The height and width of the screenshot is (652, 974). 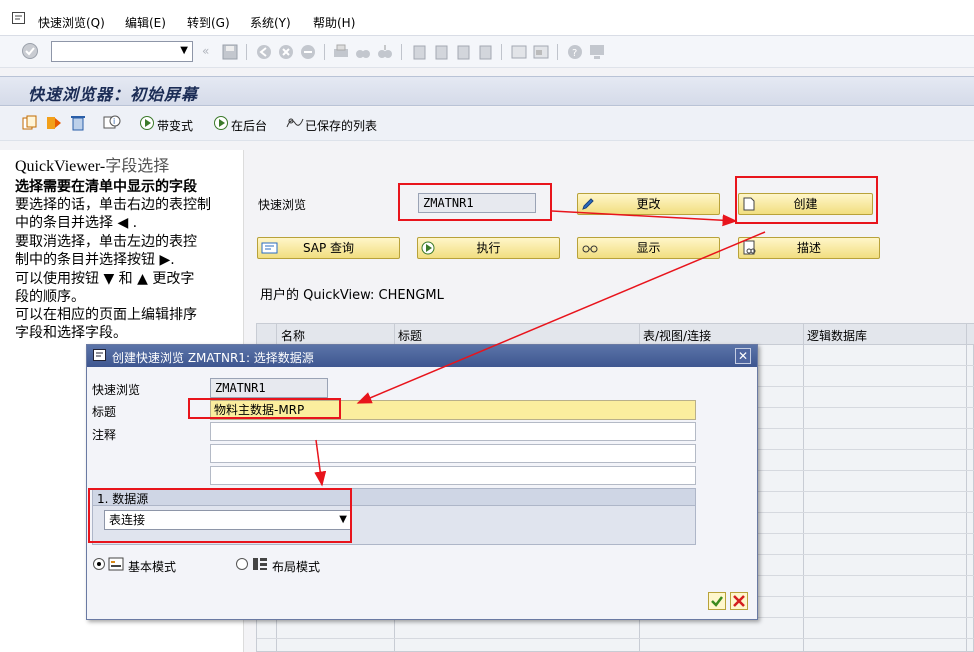 I want to click on column-header-table: 表/视图/连接, so click(x=677, y=335).